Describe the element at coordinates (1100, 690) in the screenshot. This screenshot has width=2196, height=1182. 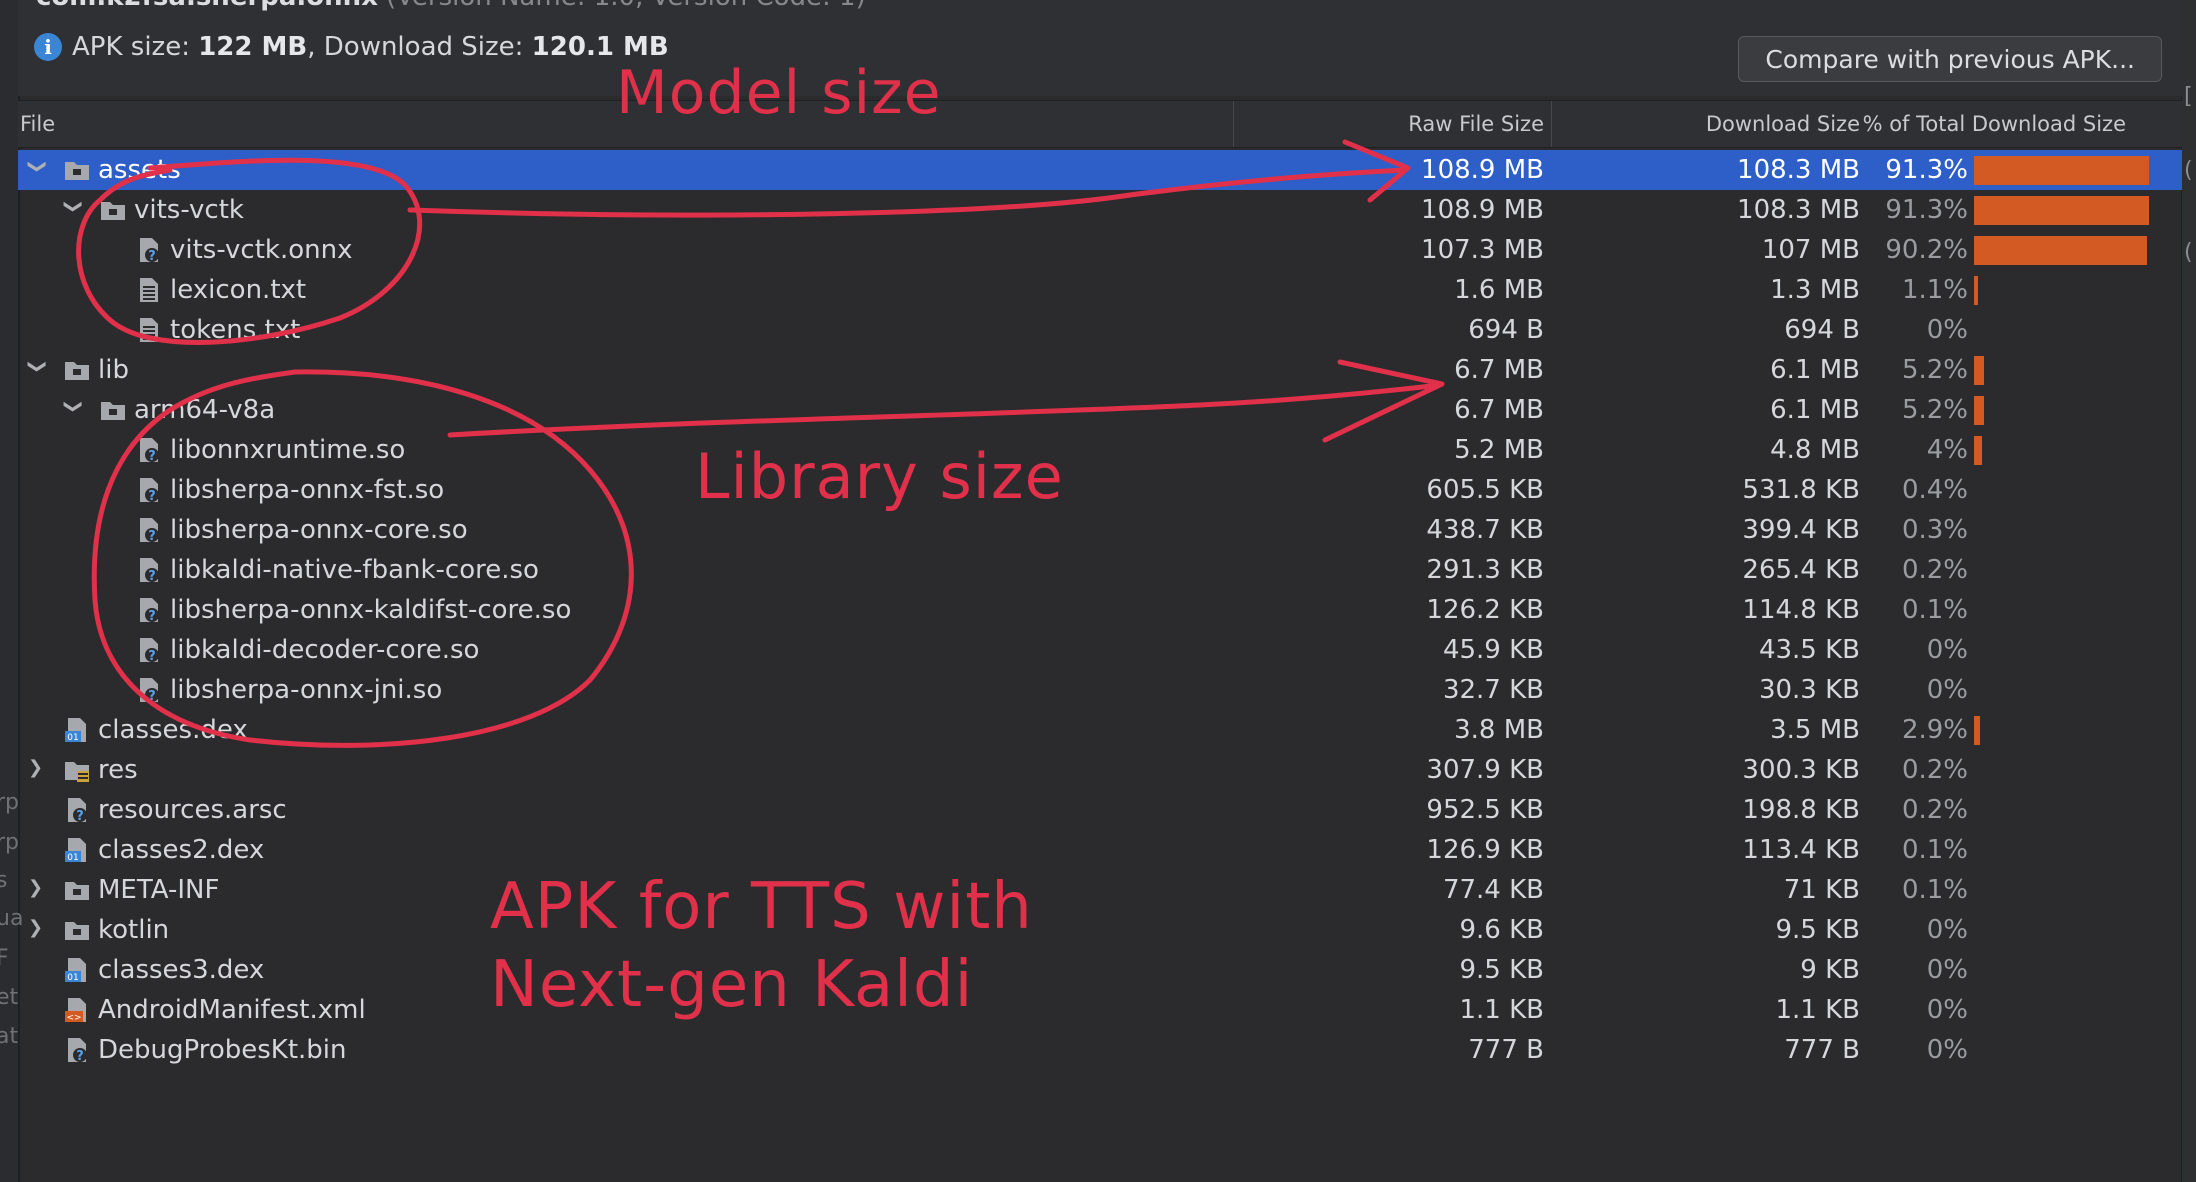
I see `file-tree-row: ? libsherpa-onnx-jni.so 32.7 KB 30.3 KB 0%` at that location.